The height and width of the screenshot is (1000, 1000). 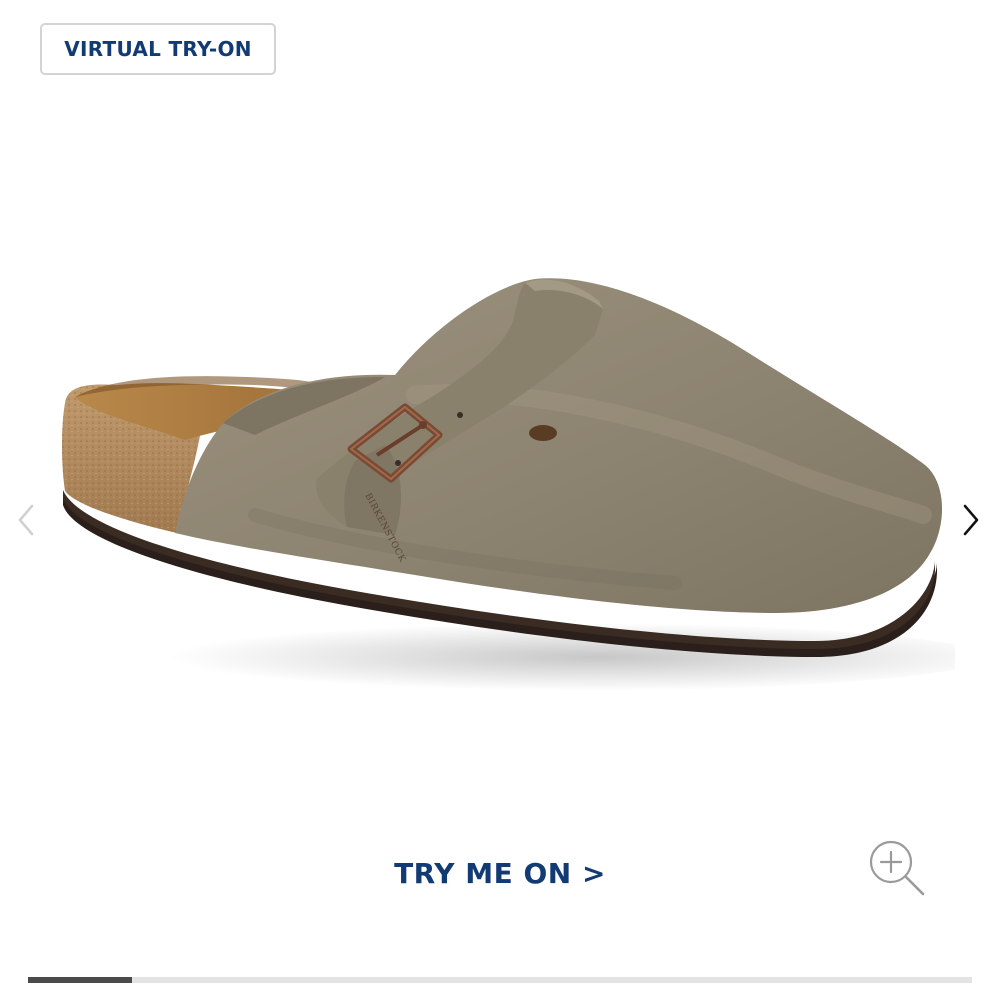 I want to click on virtual-try-on-label: VIRTUAL TRY-ON, so click(x=158, y=49).